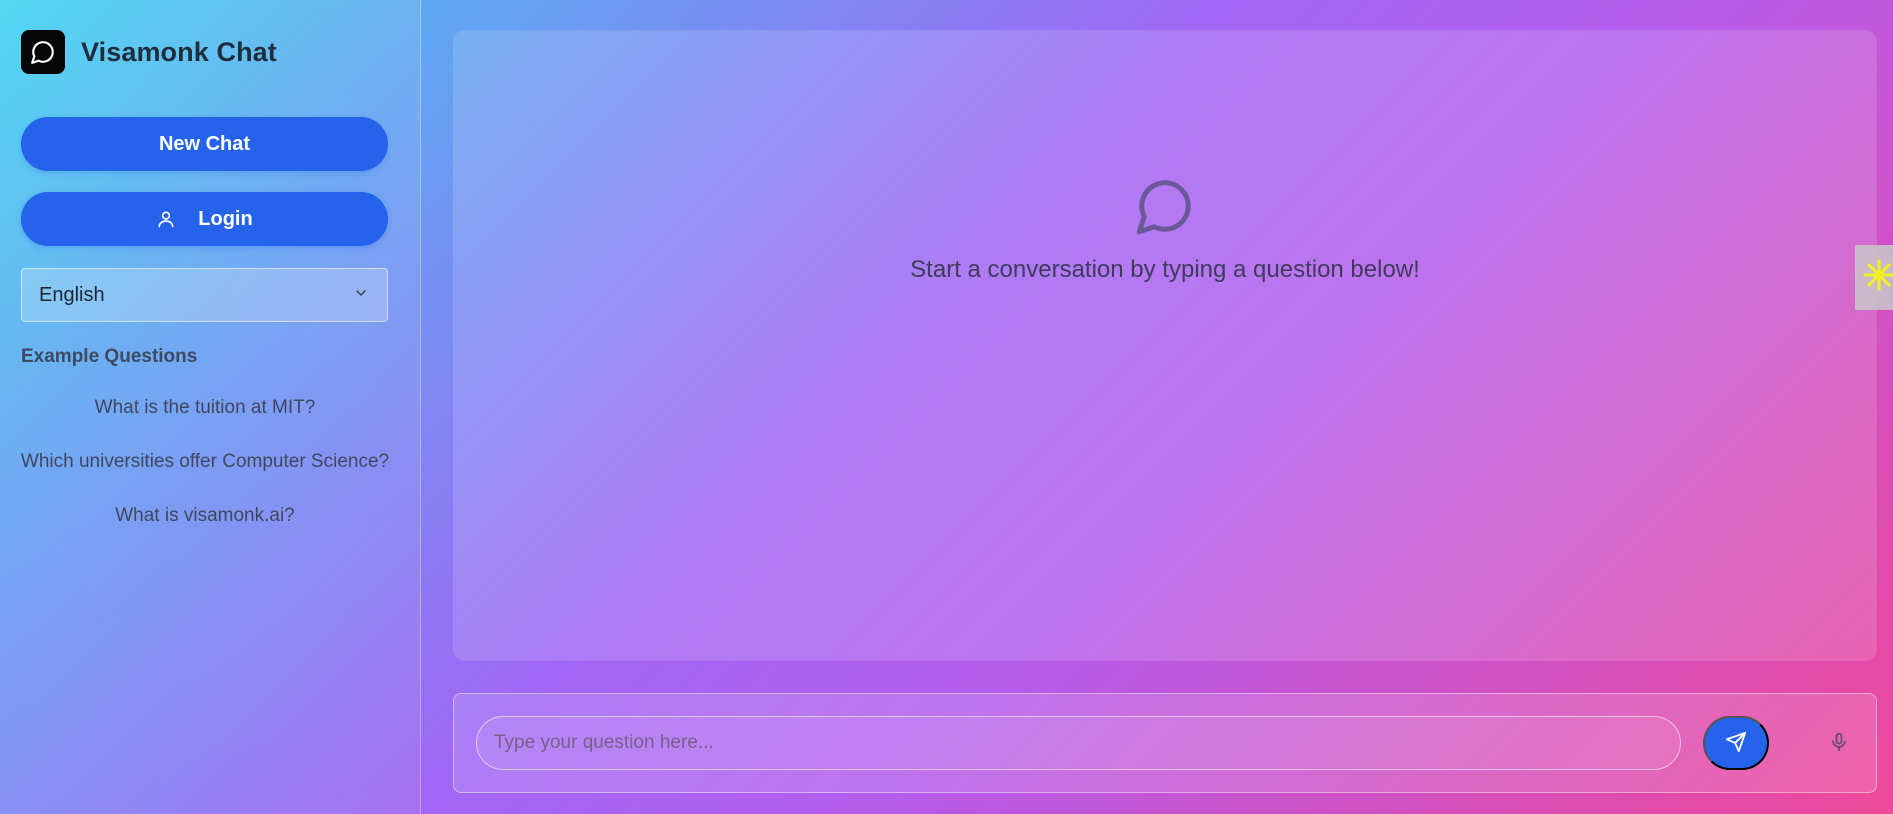  I want to click on language-select: English, so click(204, 295).